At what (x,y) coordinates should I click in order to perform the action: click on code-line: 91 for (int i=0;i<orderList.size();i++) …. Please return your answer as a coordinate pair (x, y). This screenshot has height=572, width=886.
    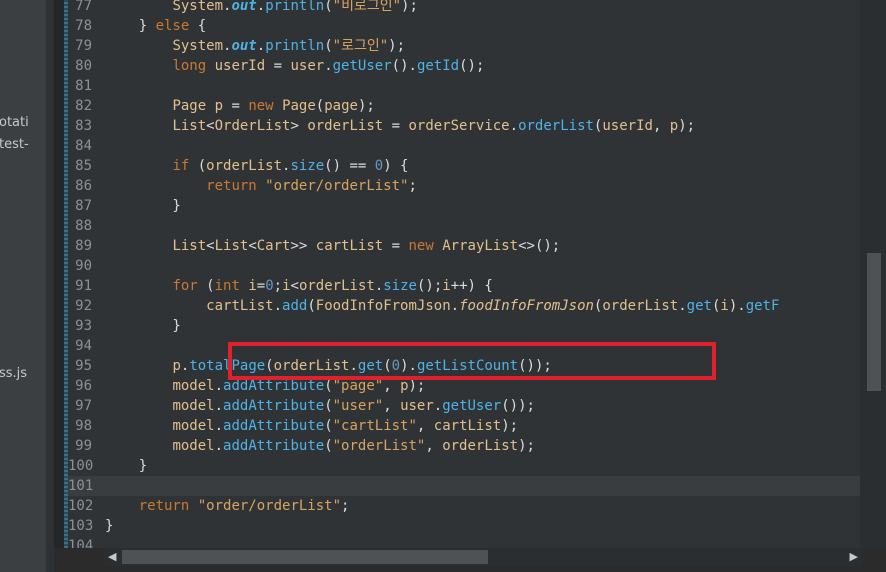
    Looking at the image, I should click on (464, 286).